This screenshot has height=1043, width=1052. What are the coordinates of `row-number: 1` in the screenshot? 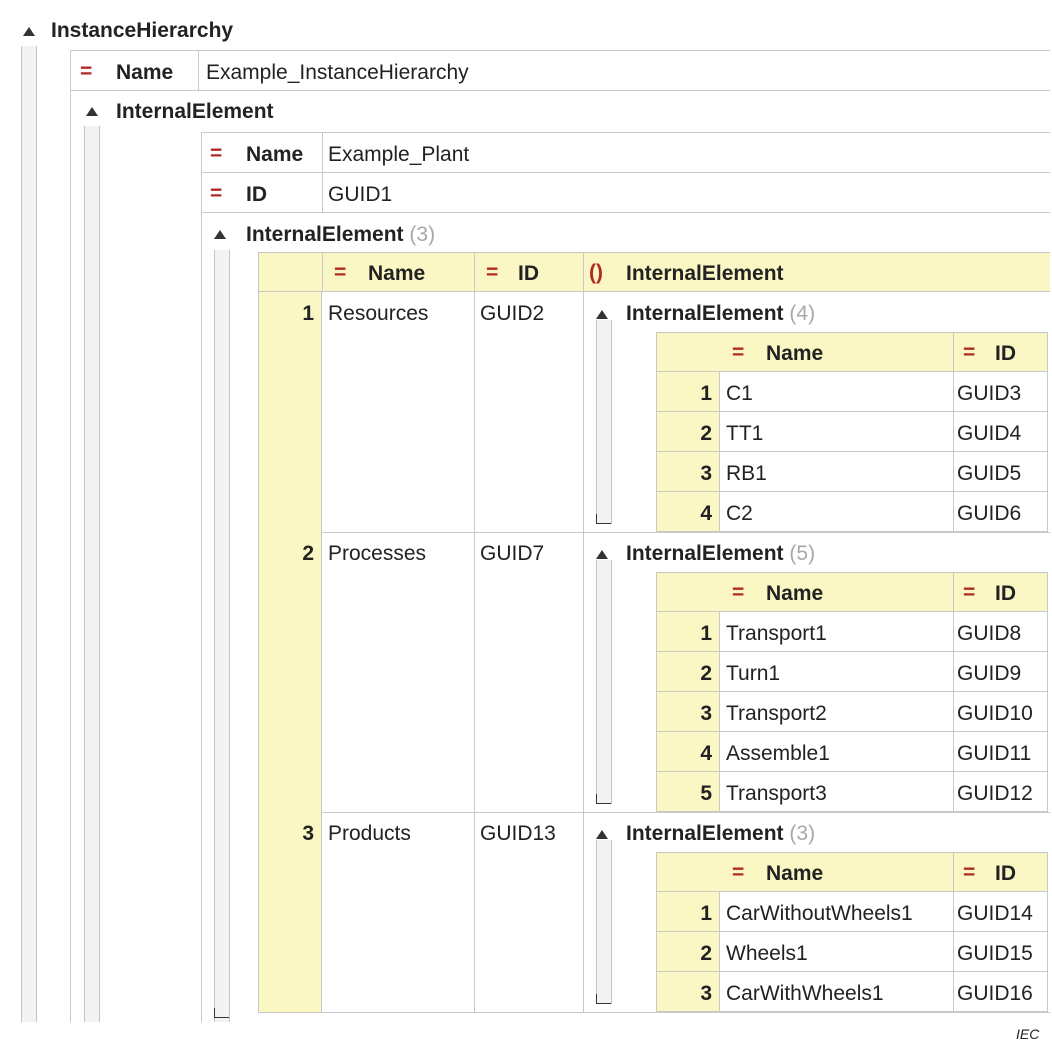 It's located at (308, 313).